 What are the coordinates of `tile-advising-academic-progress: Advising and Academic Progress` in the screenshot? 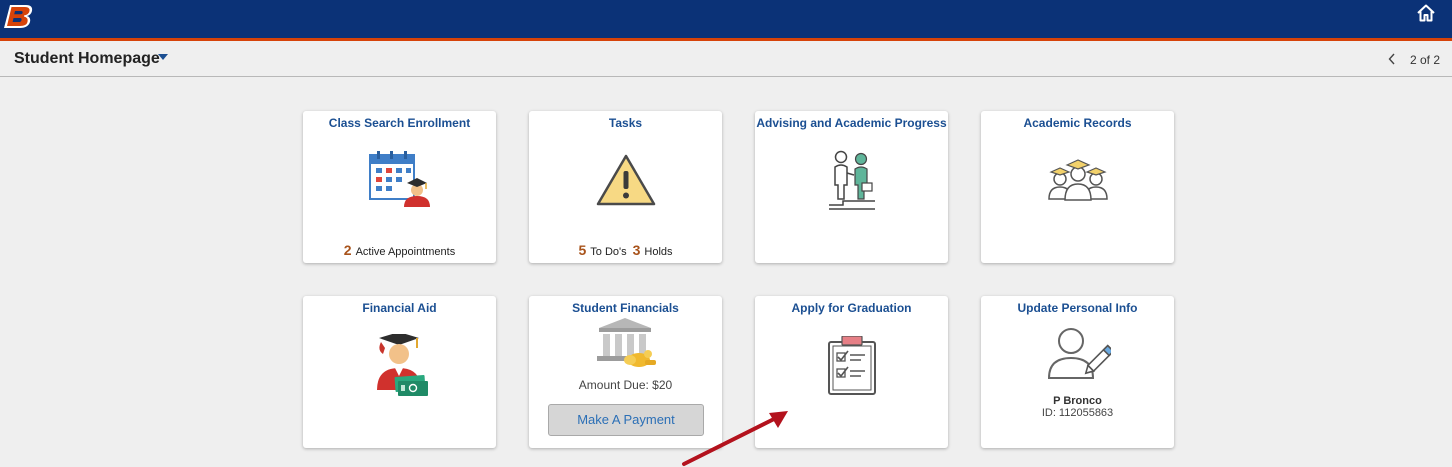 It's located at (851, 187).